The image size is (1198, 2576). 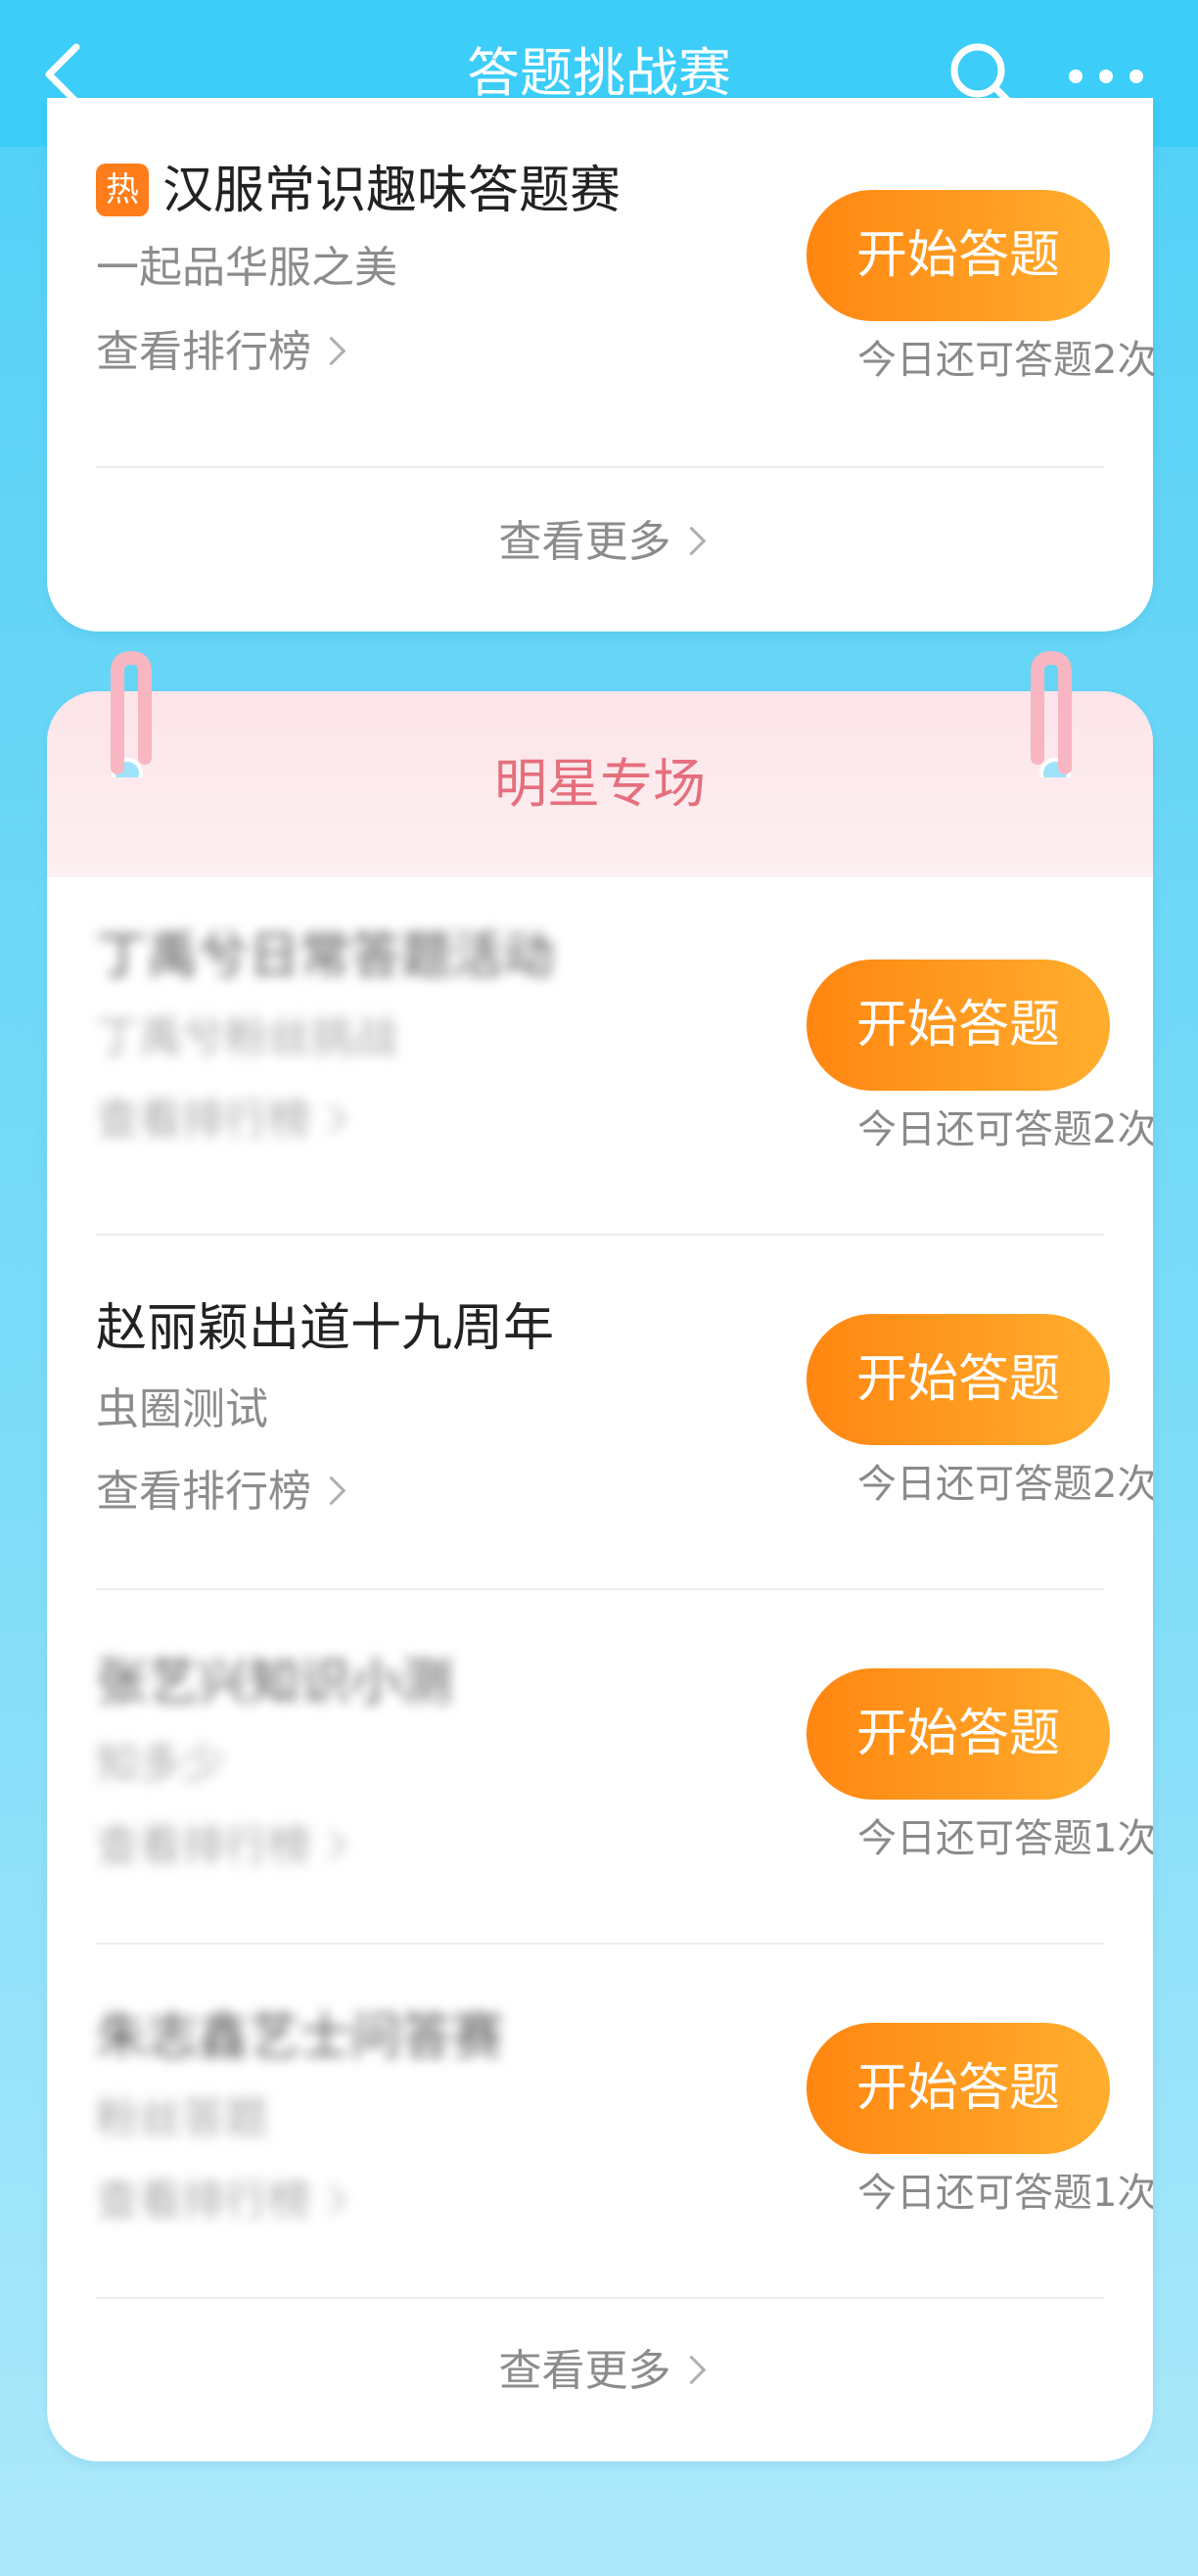 I want to click on quiz-subtitle: 丁禹兮粉丝挑战, so click(x=246, y=1037).